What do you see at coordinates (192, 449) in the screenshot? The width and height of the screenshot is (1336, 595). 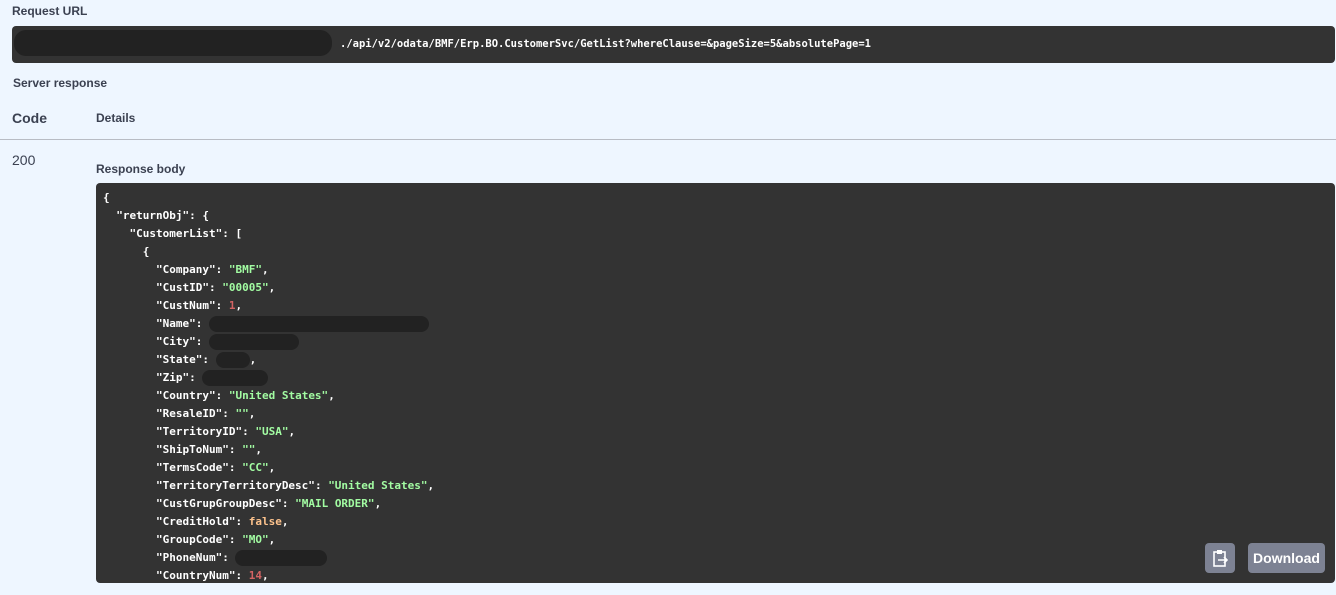 I see `json-key: "ShipToNum"` at bounding box center [192, 449].